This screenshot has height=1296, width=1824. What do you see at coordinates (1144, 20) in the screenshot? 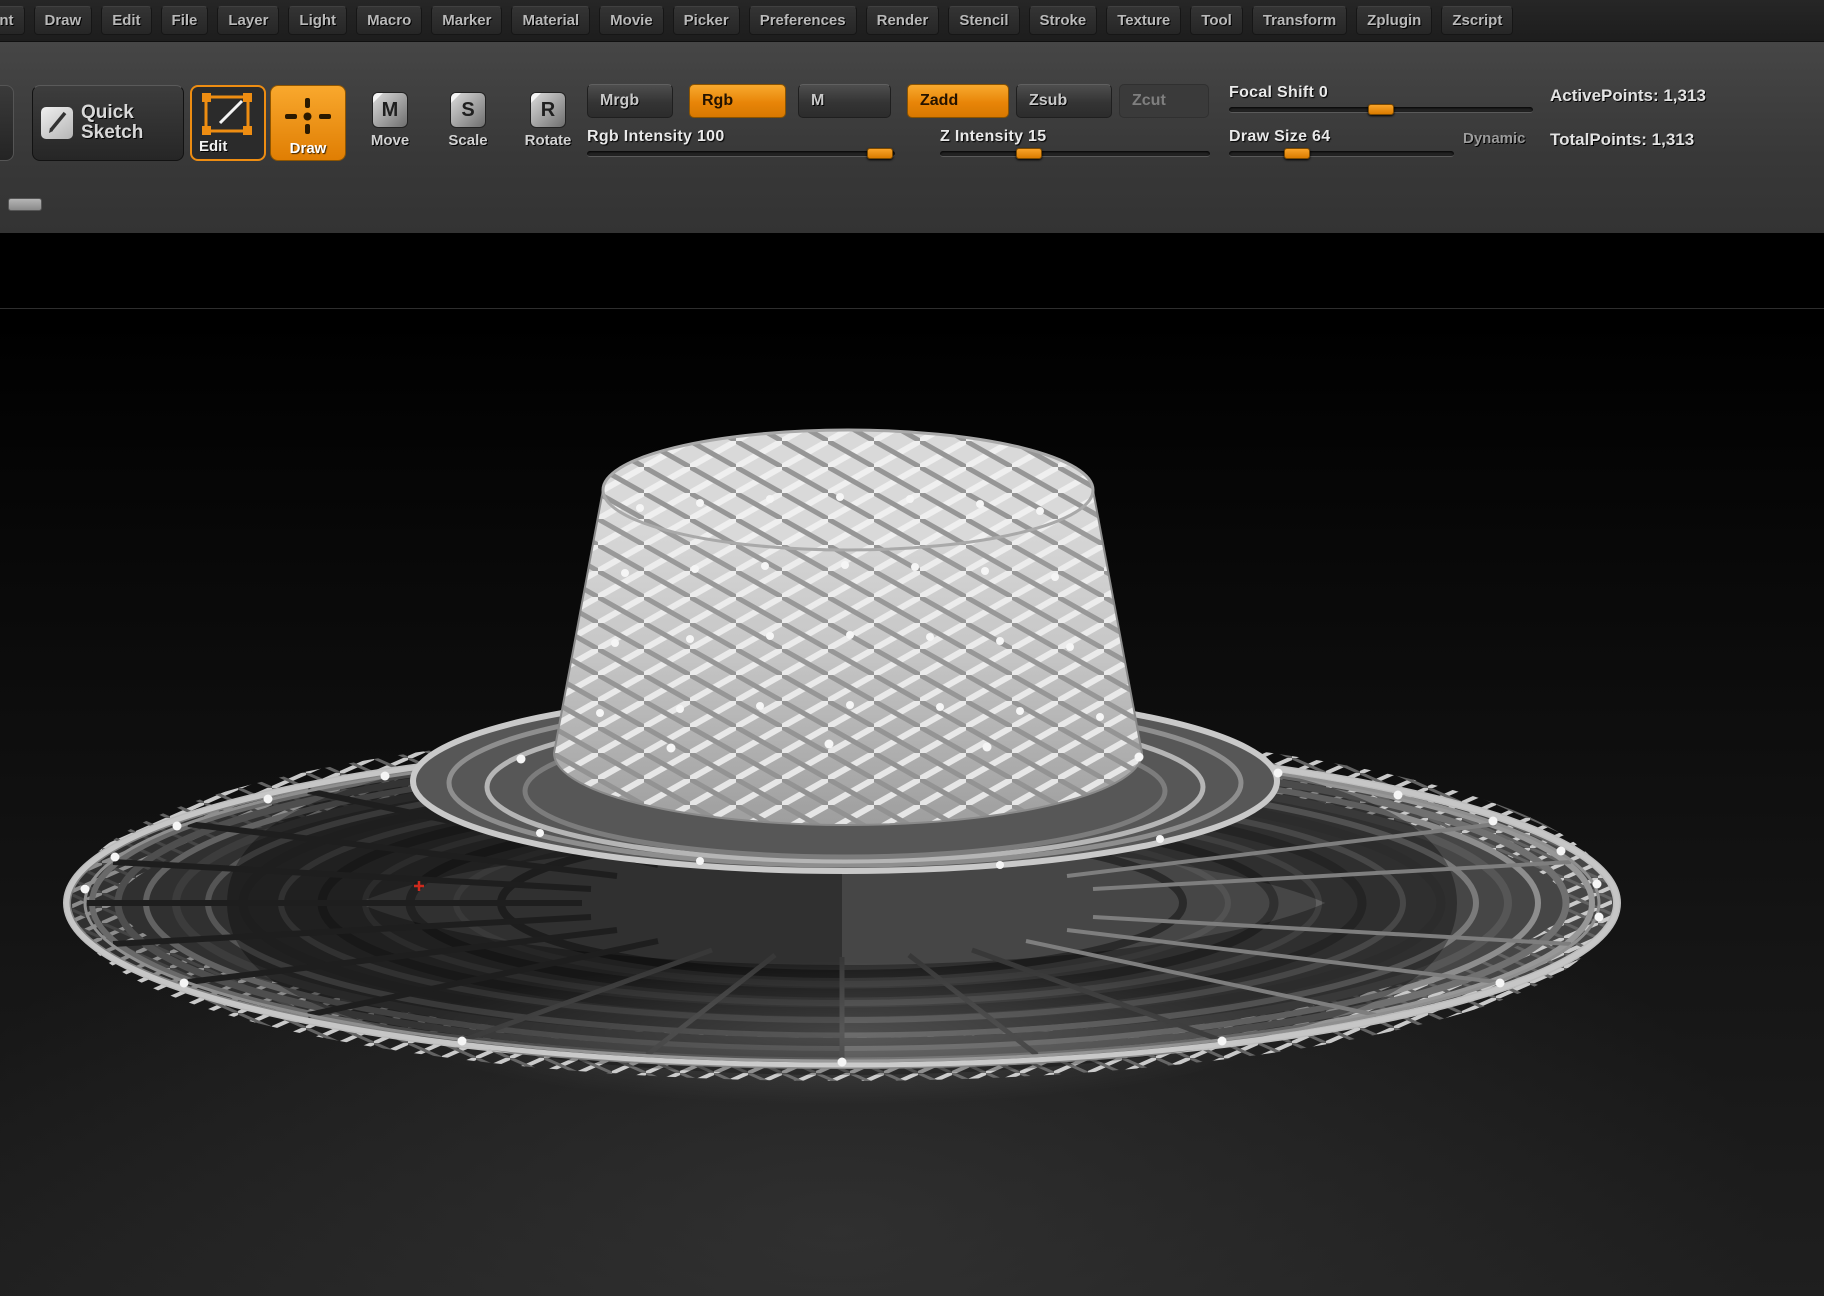
I see `menu-item-texture: Texture` at bounding box center [1144, 20].